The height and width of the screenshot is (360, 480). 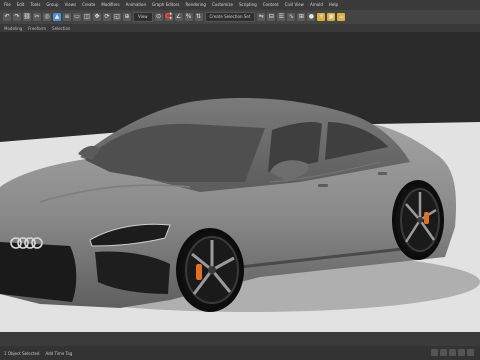 What do you see at coordinates (143, 17) in the screenshot?
I see `reference-coordinate-dropdown: View` at bounding box center [143, 17].